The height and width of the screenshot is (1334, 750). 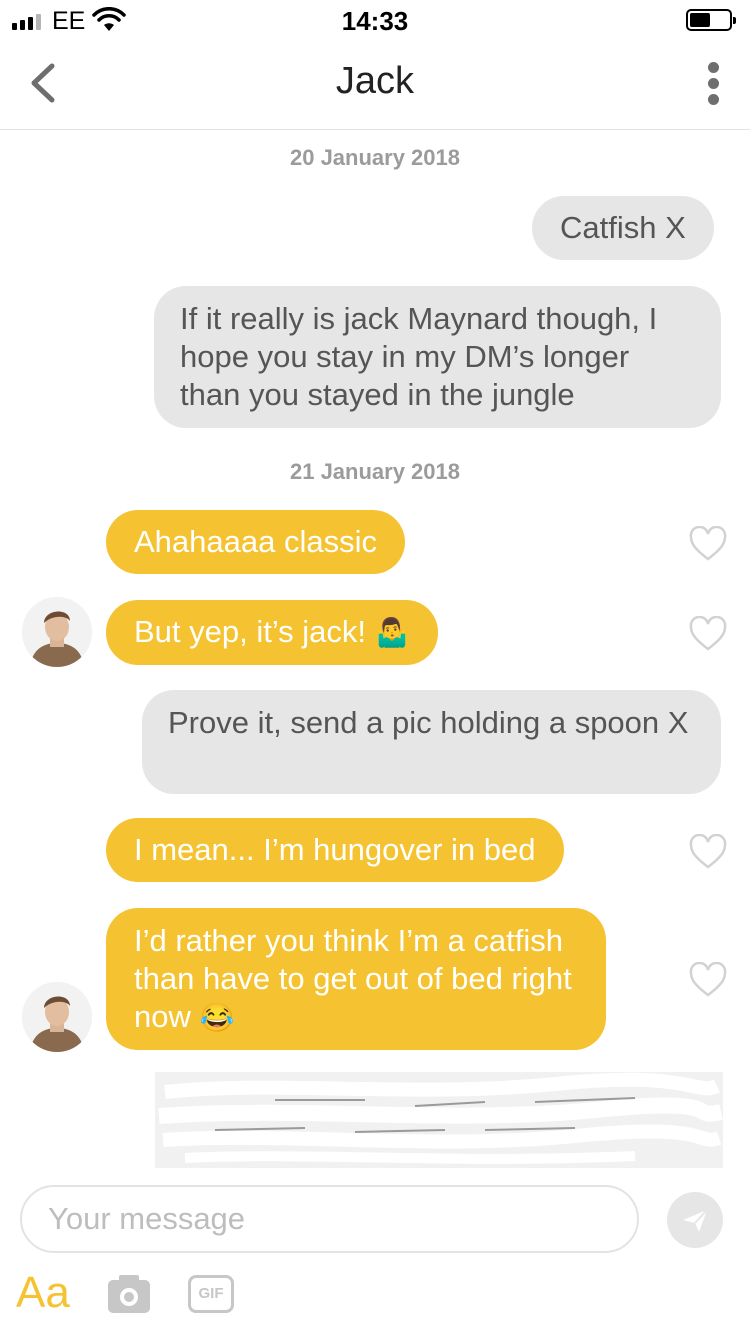 I want to click on message-text: Prove it, send a pic holding a spoon X, so click(x=428, y=722).